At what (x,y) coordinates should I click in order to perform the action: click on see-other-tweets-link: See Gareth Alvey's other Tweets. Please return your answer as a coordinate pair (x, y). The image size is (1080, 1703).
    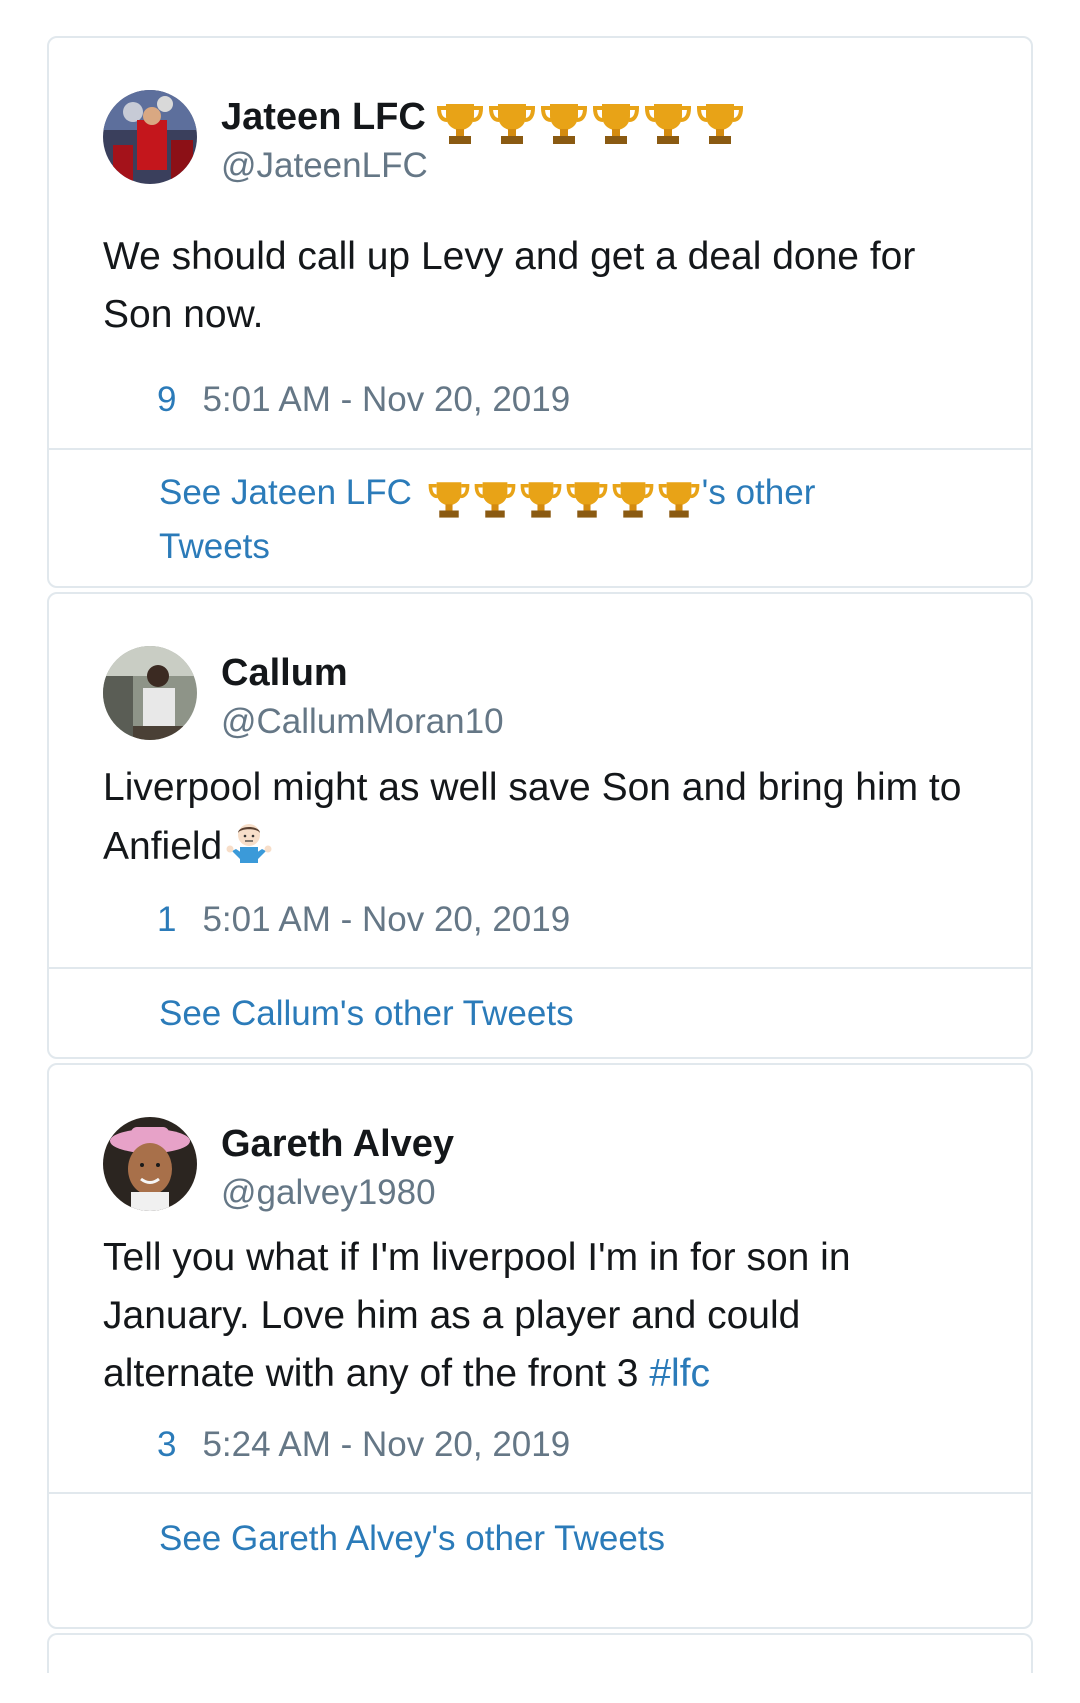
    Looking at the image, I should click on (539, 1539).